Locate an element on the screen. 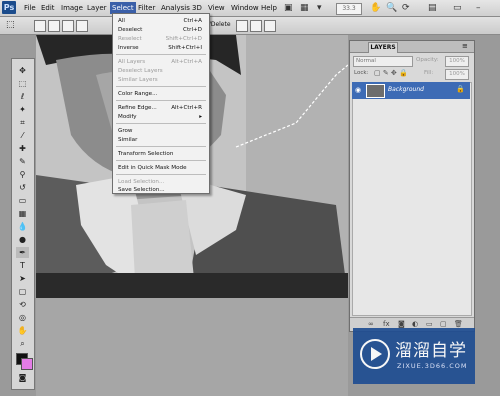  zoom-level-field: 33.3 is located at coordinates (349, 9).